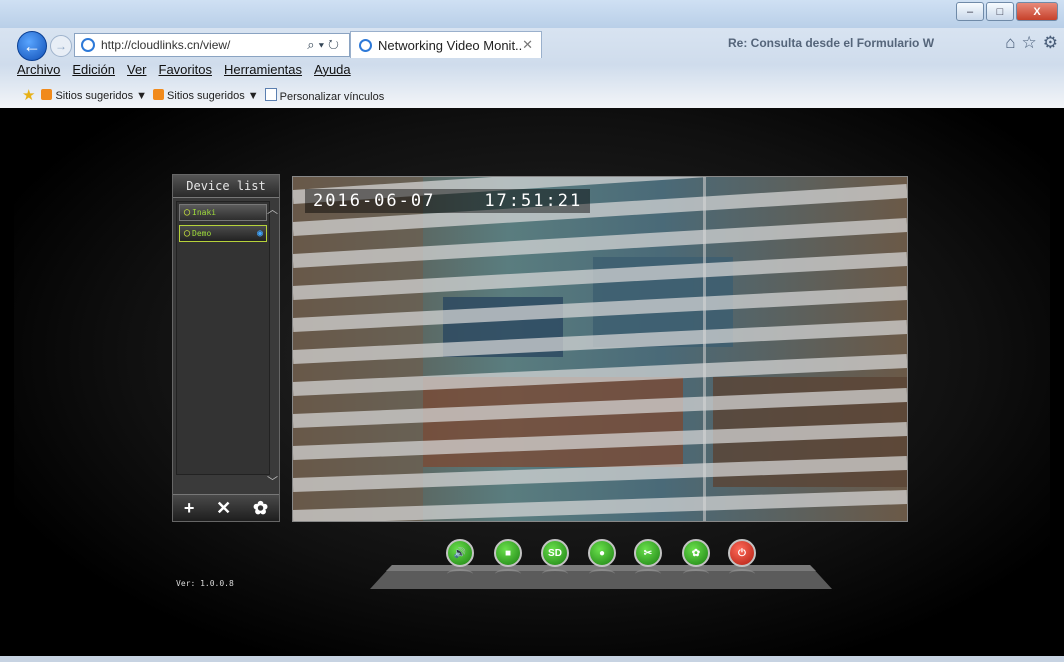  Describe the element at coordinates (137, 69) in the screenshot. I see `menu-ver: Ver` at that location.